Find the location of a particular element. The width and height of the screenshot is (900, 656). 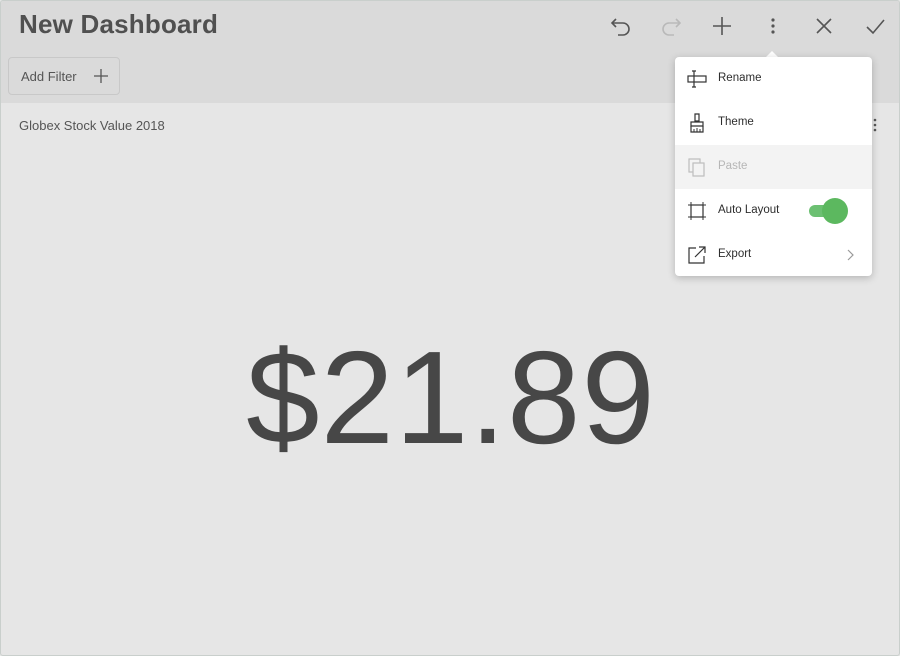

menu-item-export: Export is located at coordinates (773, 255).